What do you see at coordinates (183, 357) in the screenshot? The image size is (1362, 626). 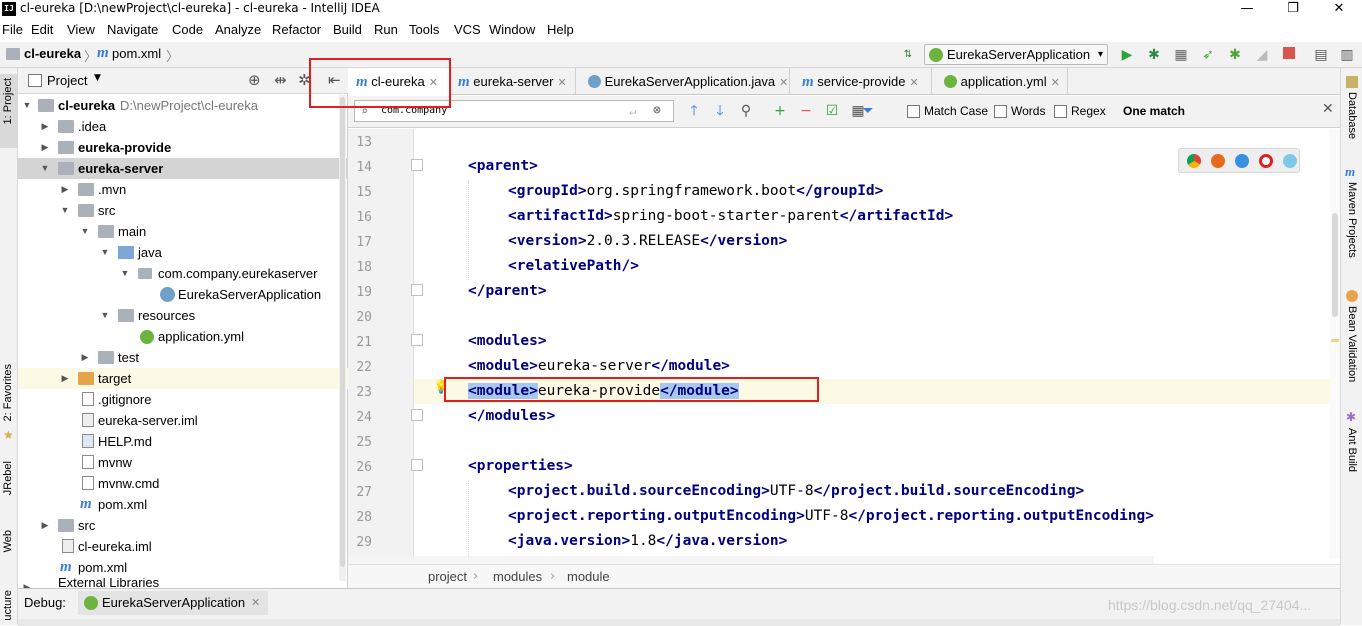 I see `tree-item-test: ▶ test` at bounding box center [183, 357].